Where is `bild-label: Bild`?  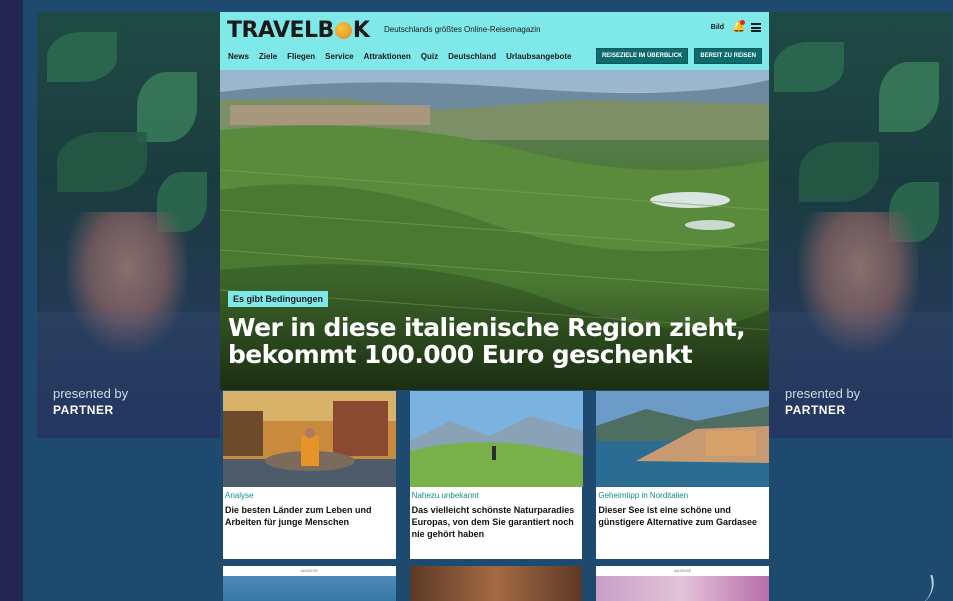 bild-label: Bild is located at coordinates (717, 27).